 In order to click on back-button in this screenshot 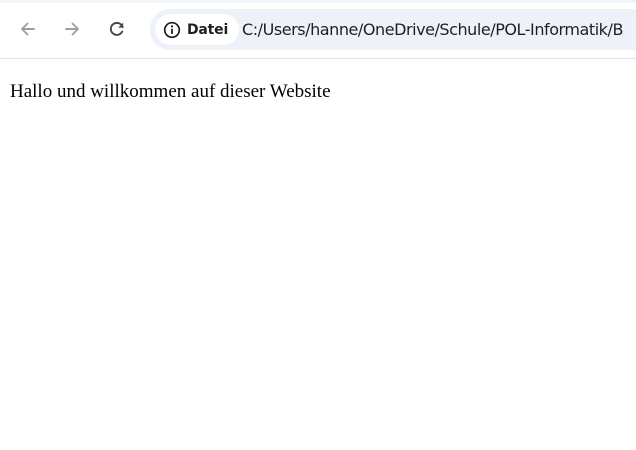, I will do `click(28, 29)`.